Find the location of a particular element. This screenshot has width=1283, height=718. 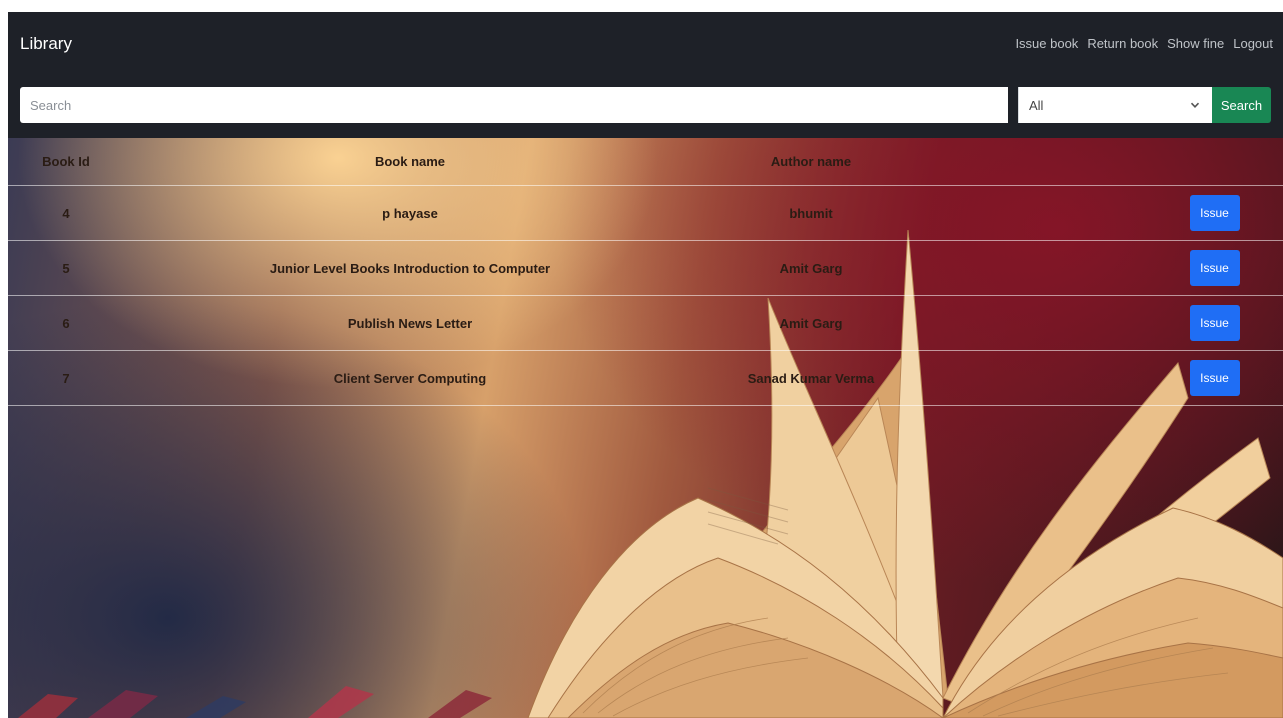

table-row: 4 p hayase bhumit Issue is located at coordinates (645, 213).